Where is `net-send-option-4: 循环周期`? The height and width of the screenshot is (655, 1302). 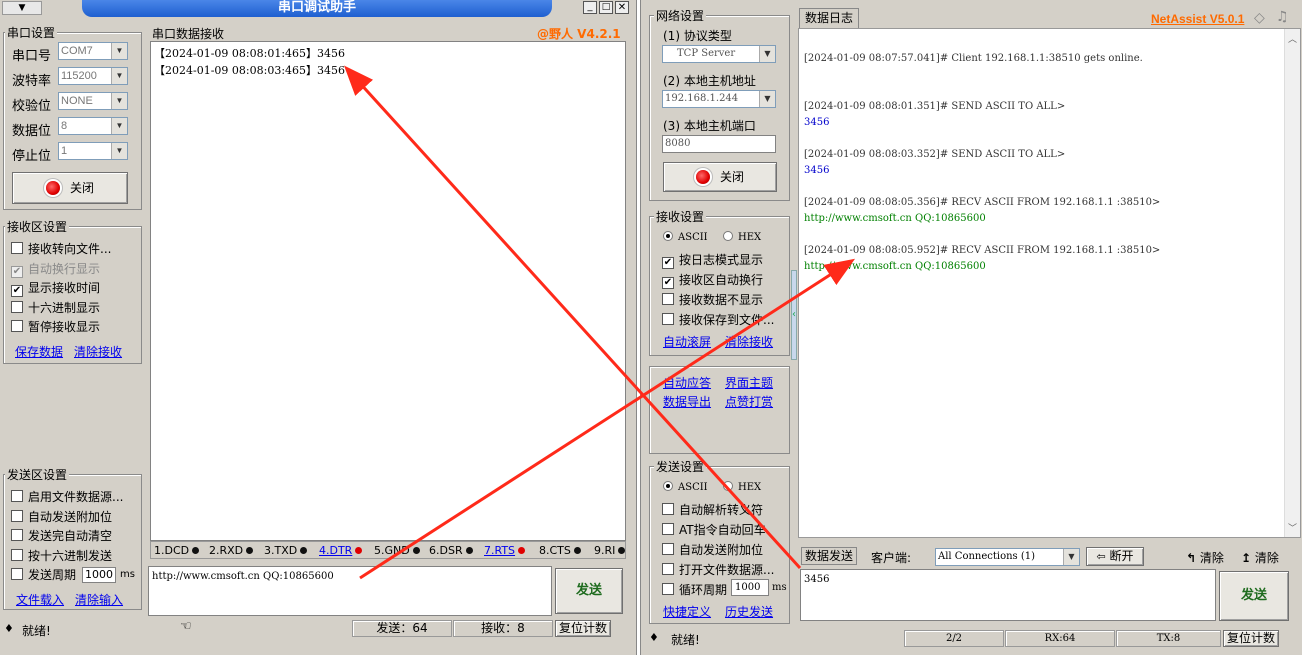
net-send-option-4: 循环周期 is located at coordinates (694, 589).